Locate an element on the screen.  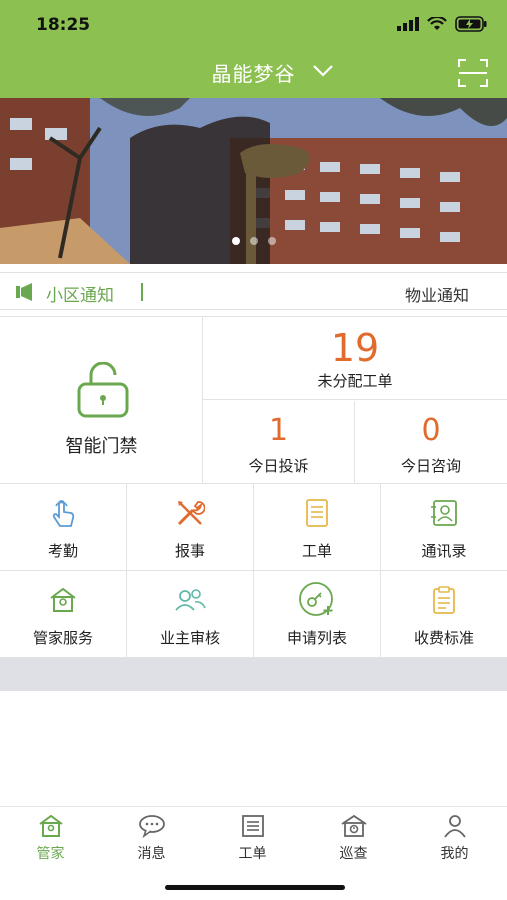
home-indicator is located at coordinates (255, 887).